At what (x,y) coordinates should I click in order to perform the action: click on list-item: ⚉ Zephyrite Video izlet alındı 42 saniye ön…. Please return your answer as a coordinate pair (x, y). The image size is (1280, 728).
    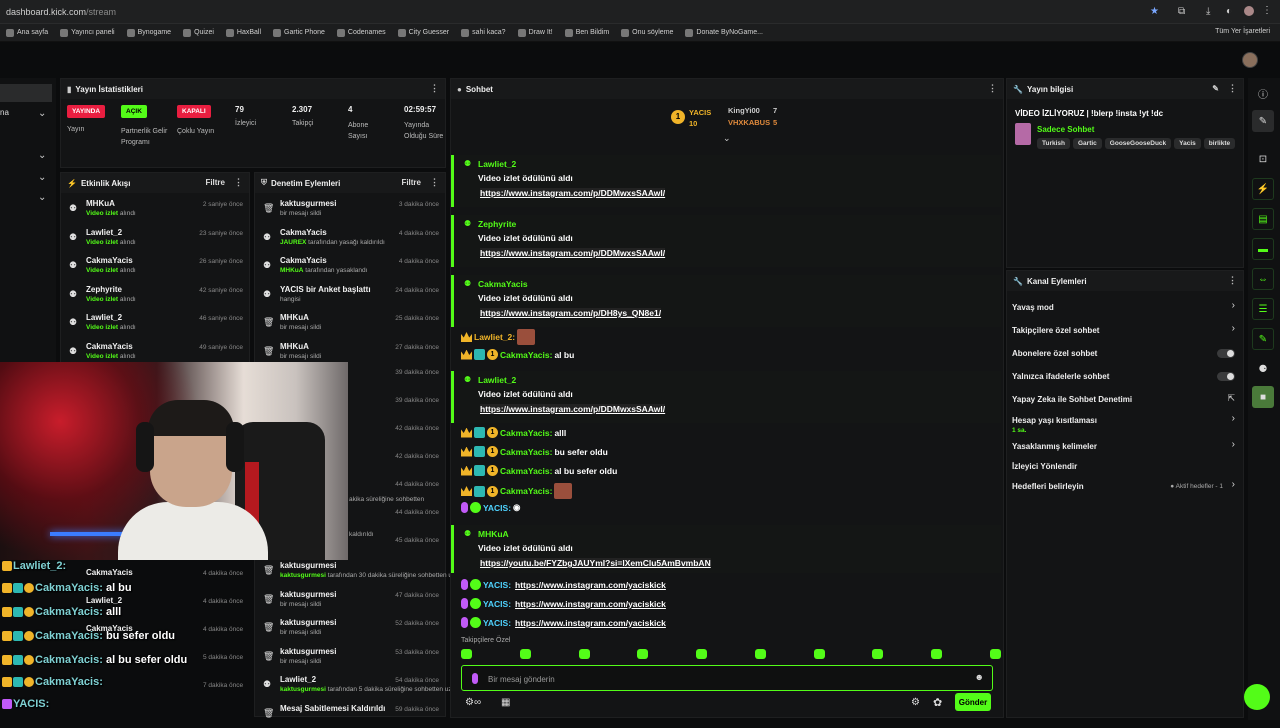
    Looking at the image, I should click on (155, 295).